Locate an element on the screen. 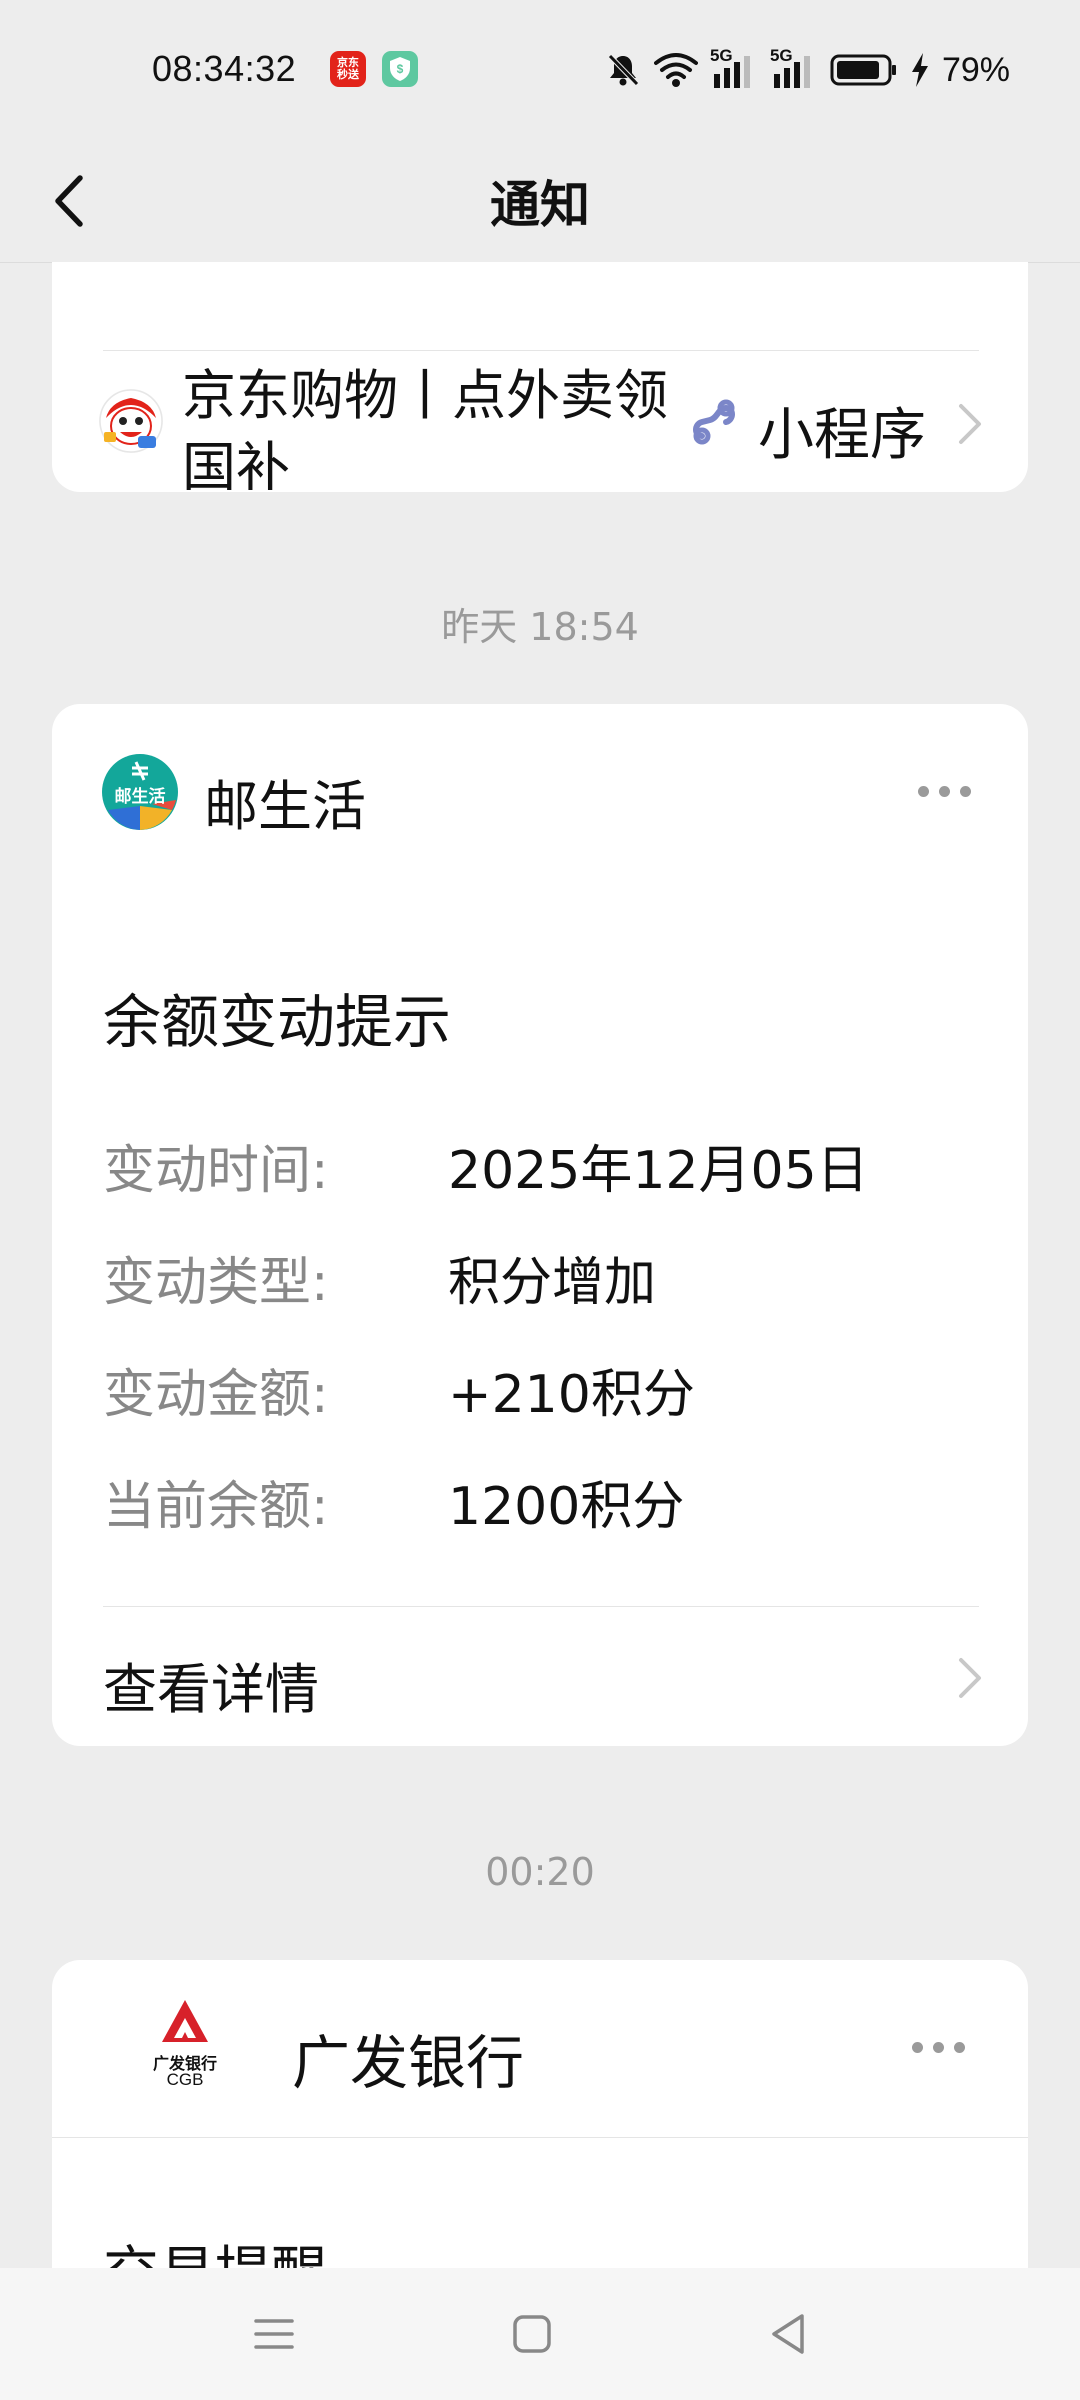  youshenghuo-logo-text: 邮生活 is located at coordinates (140, 797).